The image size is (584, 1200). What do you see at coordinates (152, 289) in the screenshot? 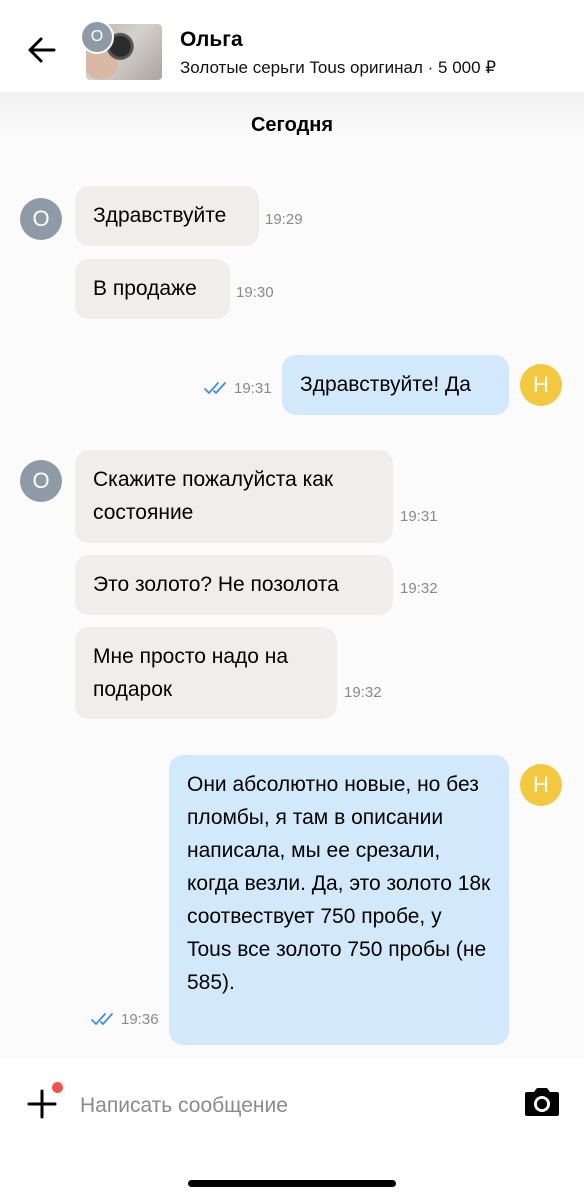
I see `incoming-message: В продаже` at bounding box center [152, 289].